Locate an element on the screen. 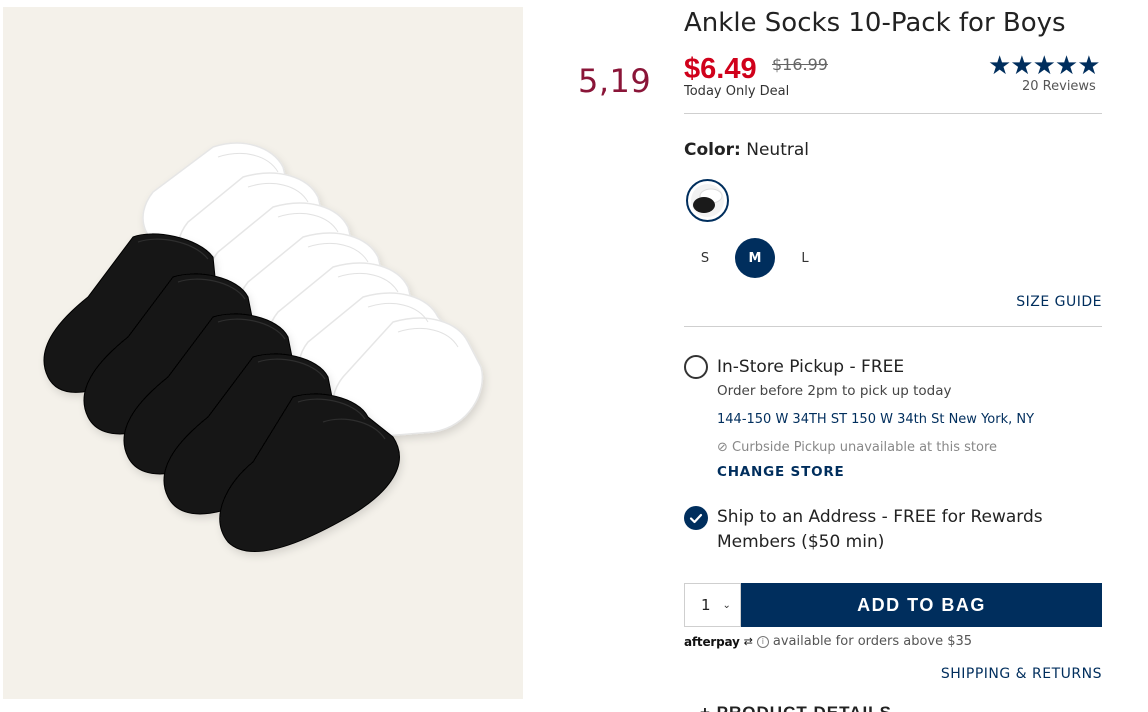 This screenshot has width=1148, height=712. ship-checkbox is located at coordinates (696, 518).